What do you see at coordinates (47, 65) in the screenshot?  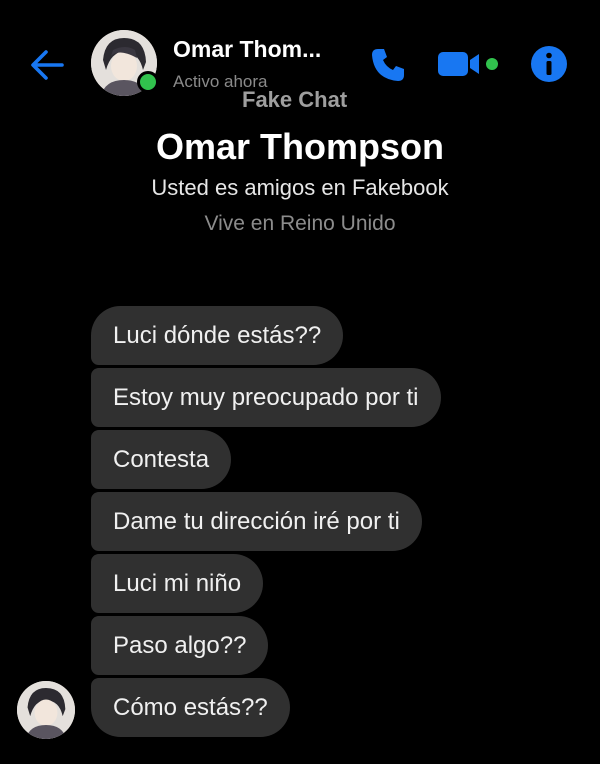 I see `back-arrow-icon` at bounding box center [47, 65].